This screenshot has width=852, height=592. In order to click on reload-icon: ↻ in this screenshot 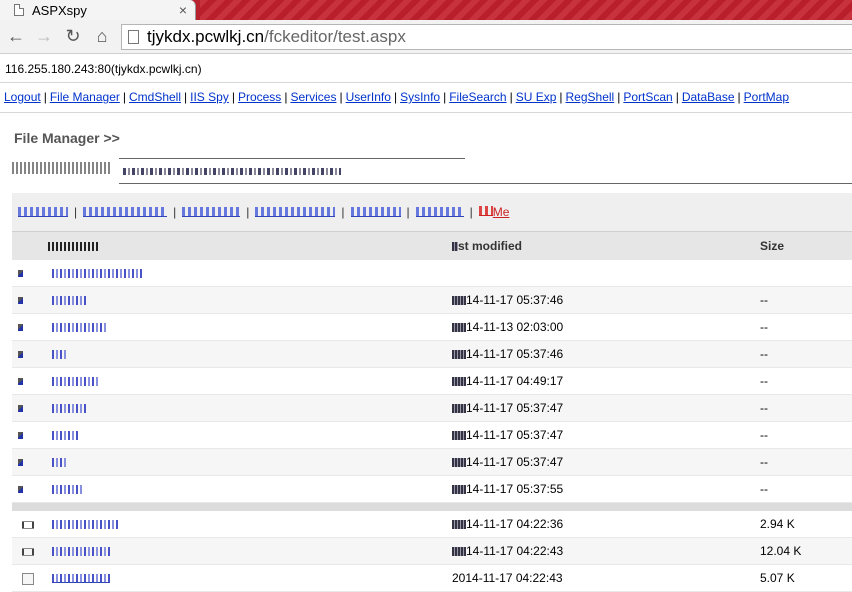, I will do `click(73, 36)`.